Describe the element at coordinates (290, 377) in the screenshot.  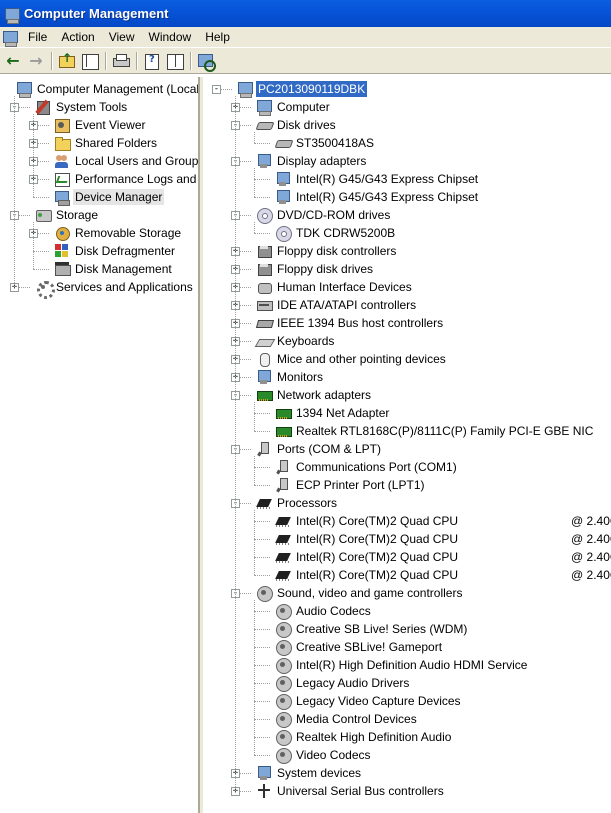
I see `device-tree-item: Monitors` at that location.